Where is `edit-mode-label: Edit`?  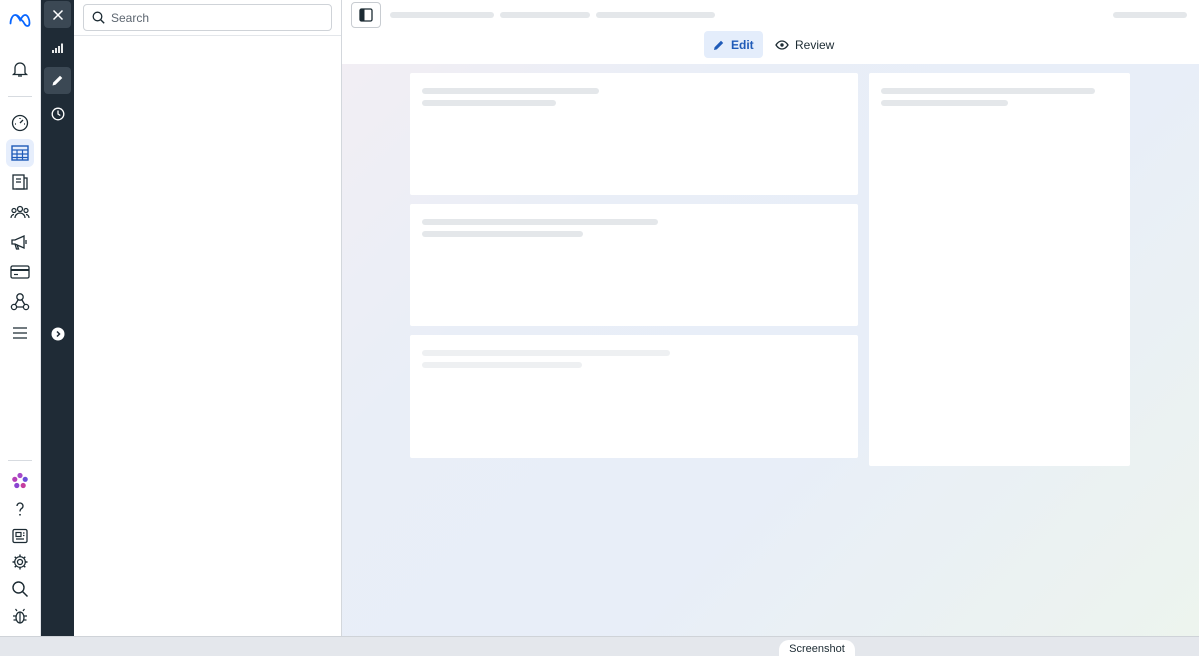
edit-mode-label: Edit is located at coordinates (742, 44).